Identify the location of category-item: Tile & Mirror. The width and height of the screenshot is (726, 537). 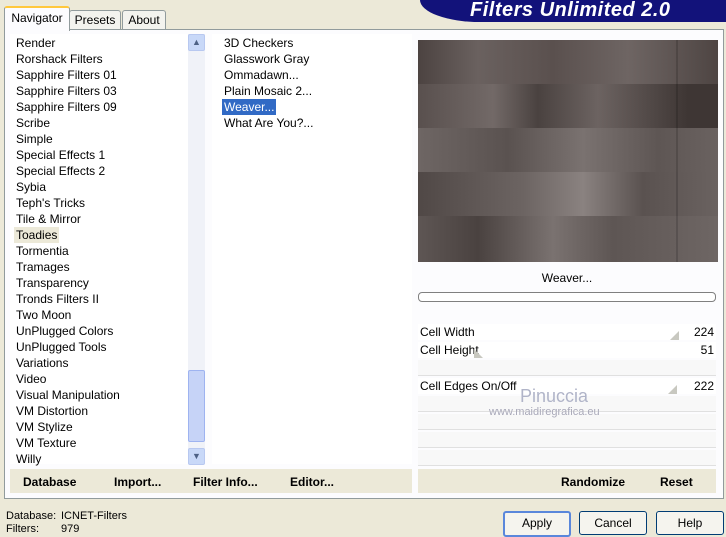
(48, 219).